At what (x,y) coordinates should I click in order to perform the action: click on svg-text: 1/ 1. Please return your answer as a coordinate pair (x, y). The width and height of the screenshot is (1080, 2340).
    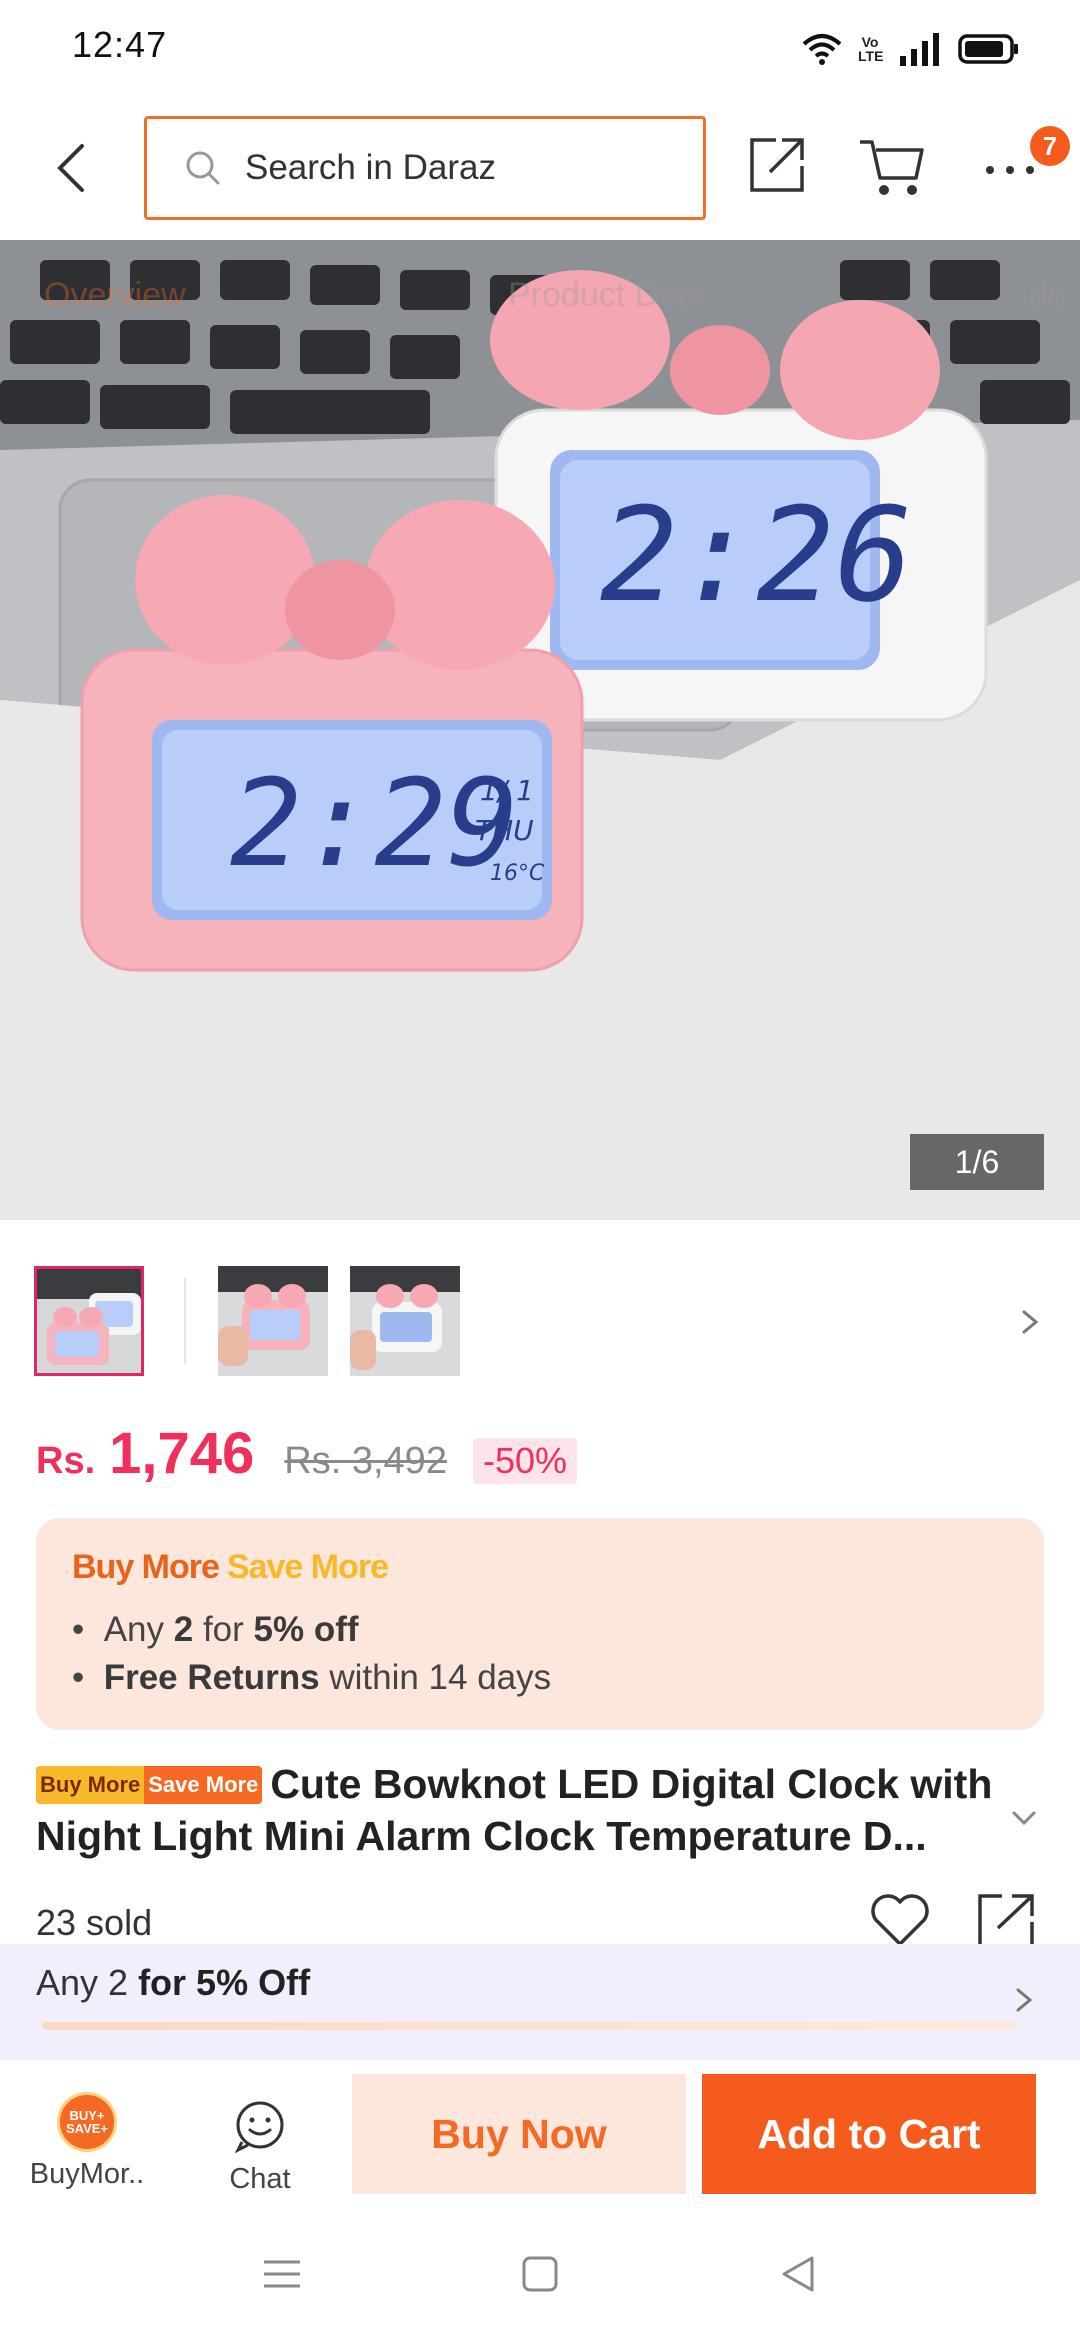
    Looking at the image, I should click on (507, 790).